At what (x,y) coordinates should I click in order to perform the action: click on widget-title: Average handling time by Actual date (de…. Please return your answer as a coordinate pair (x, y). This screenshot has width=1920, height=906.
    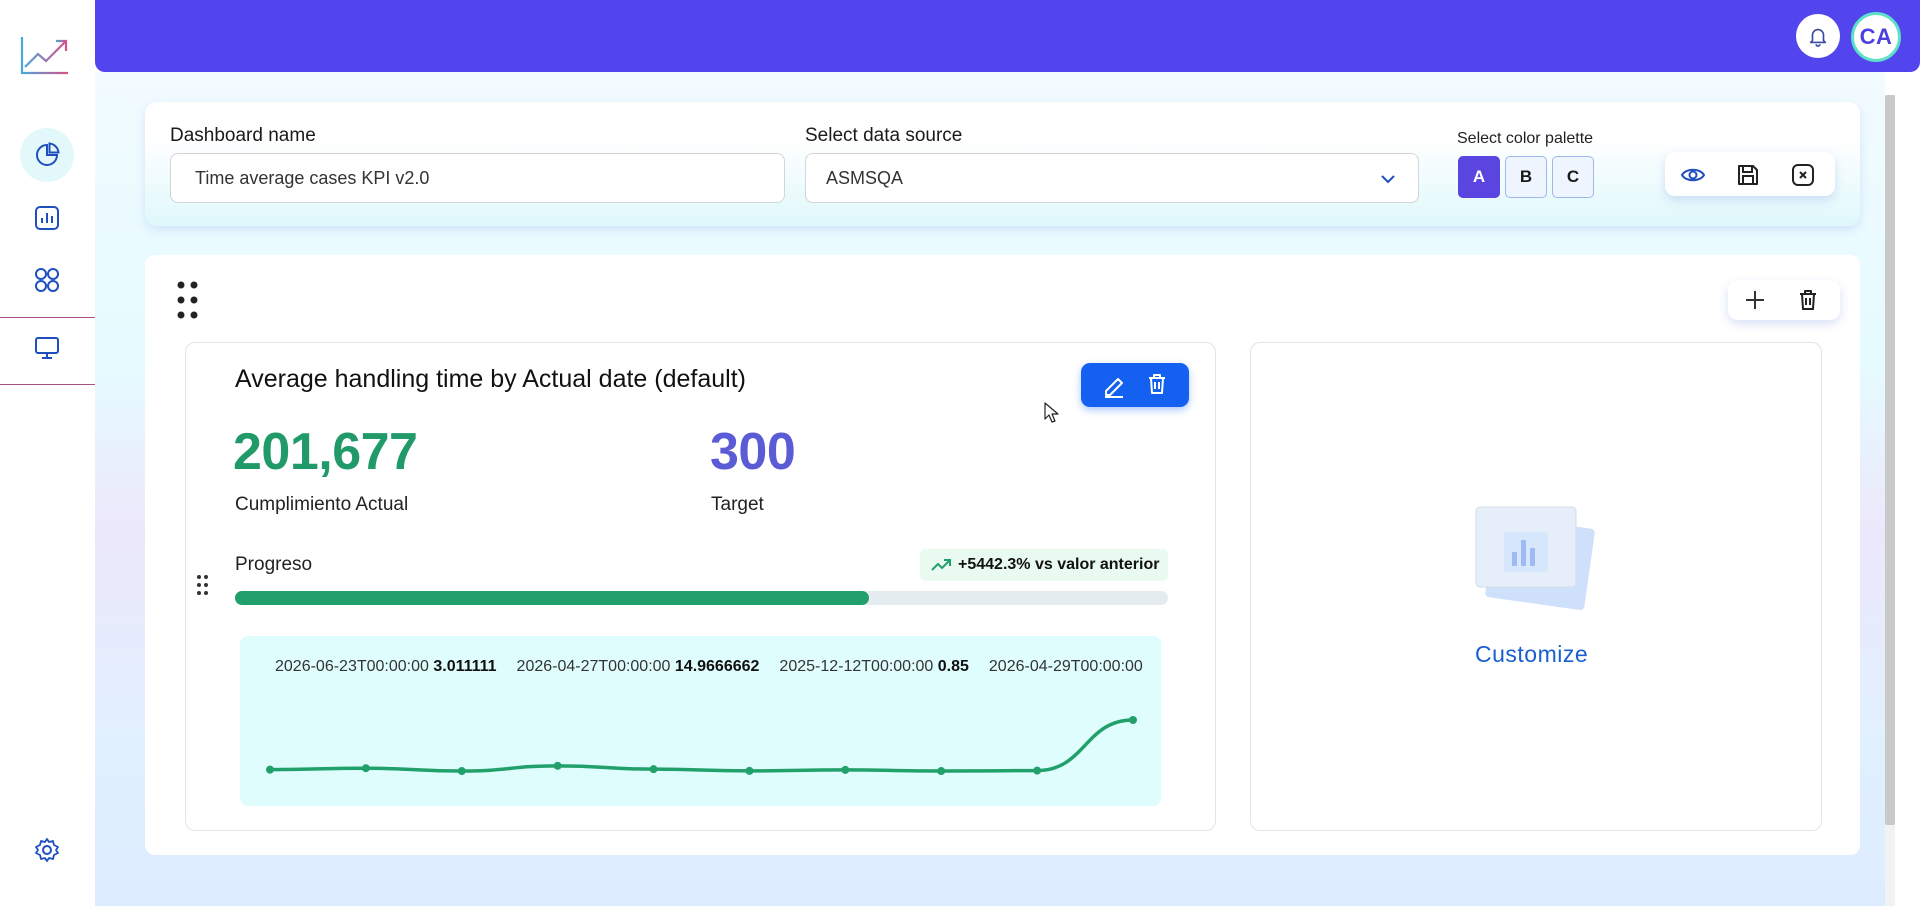
    Looking at the image, I should click on (490, 379).